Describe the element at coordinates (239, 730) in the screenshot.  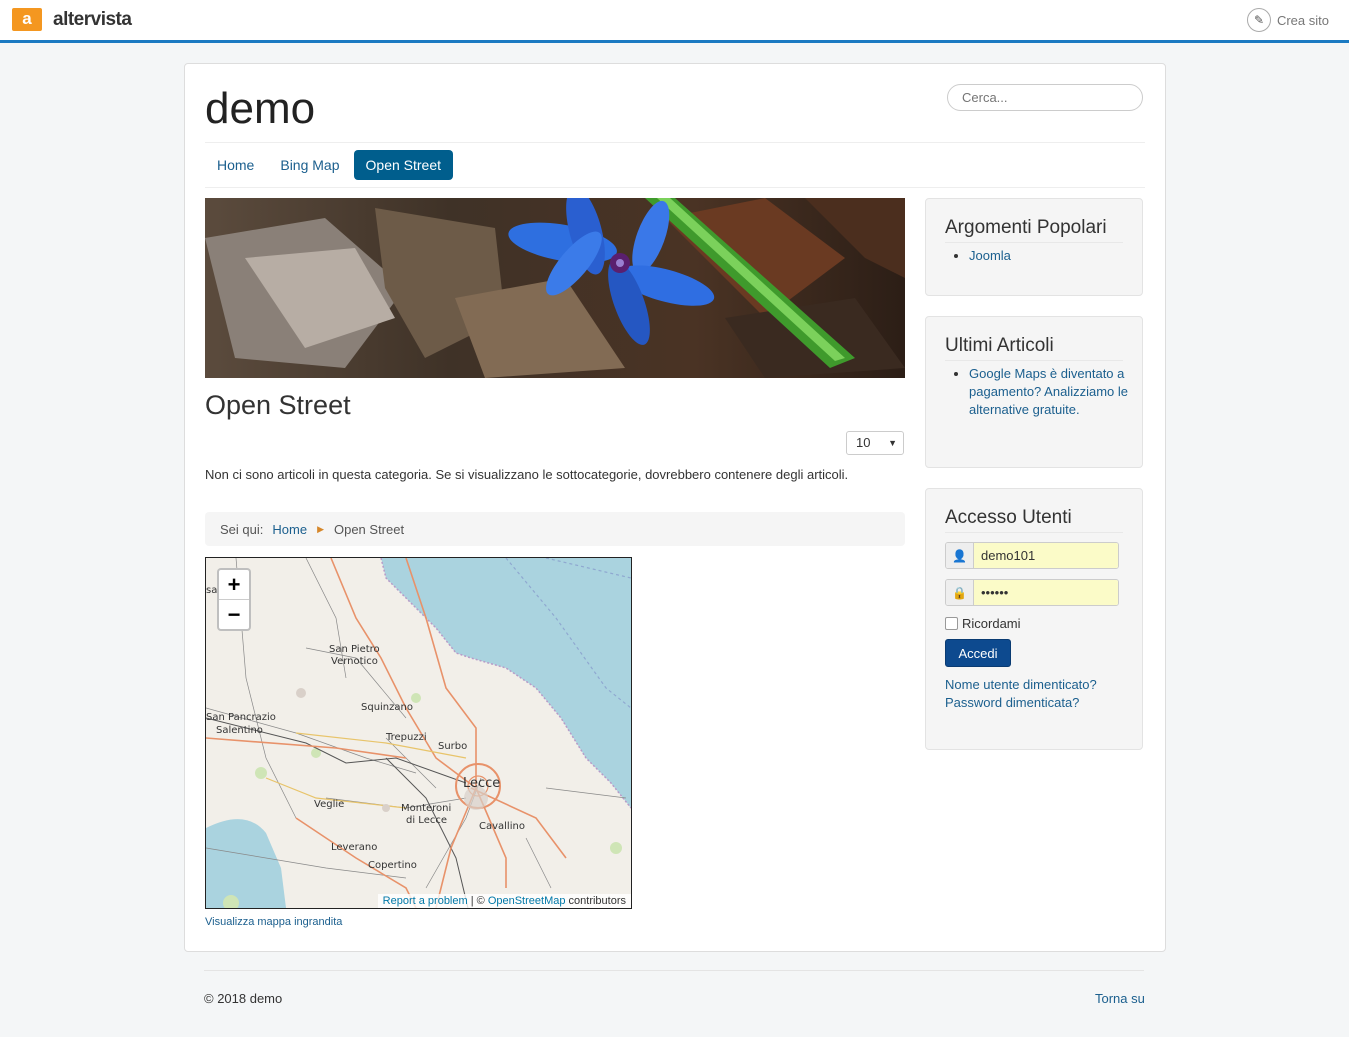
I see `svg-text: Salentino` at that location.